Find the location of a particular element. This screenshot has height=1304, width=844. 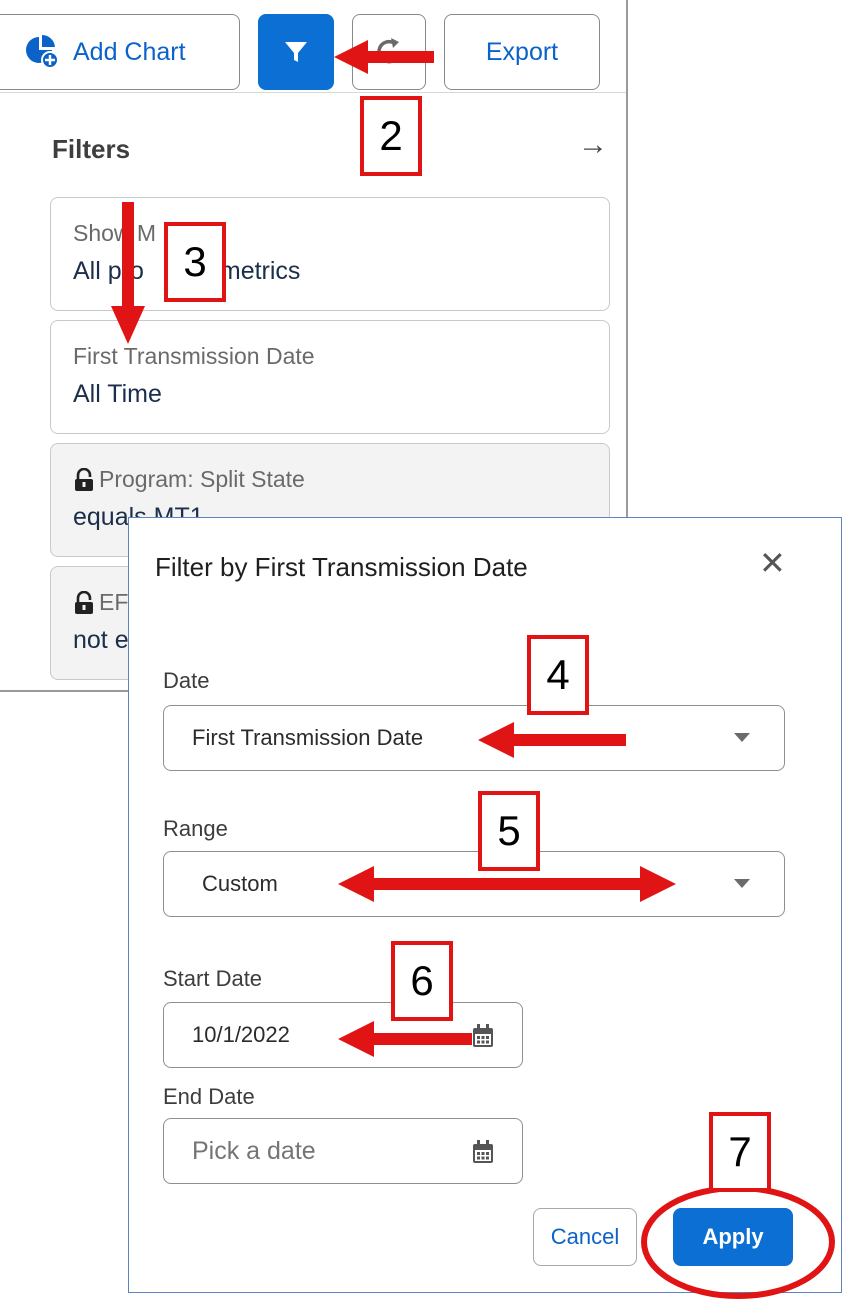

step-marker-5: 5 is located at coordinates (509, 831).